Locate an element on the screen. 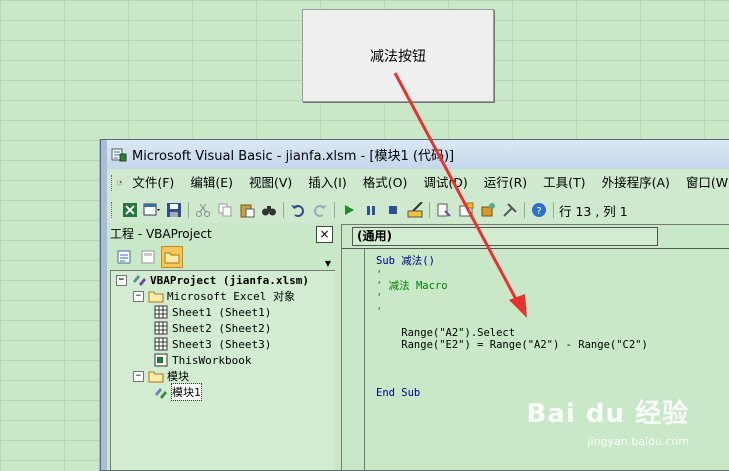  find-button is located at coordinates (269, 210).